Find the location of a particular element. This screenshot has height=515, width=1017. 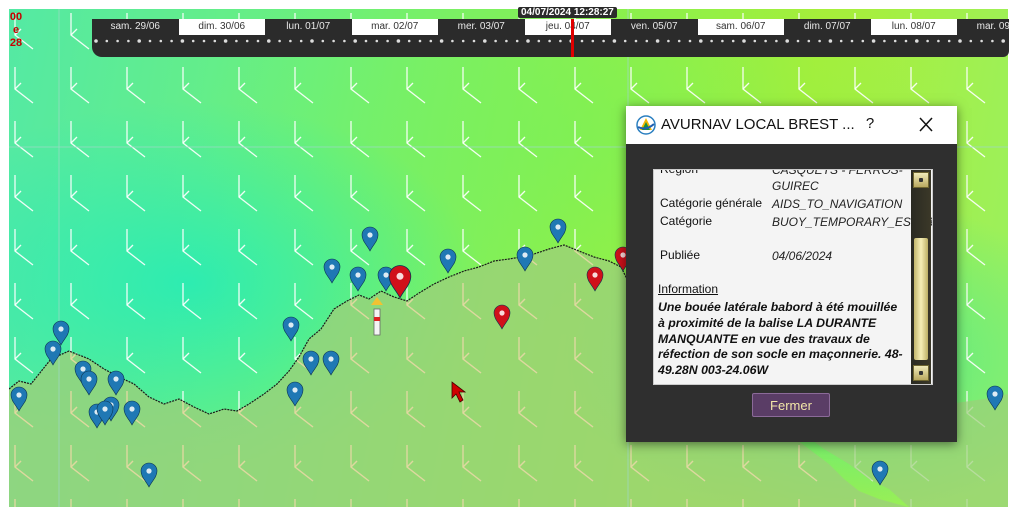

timeline-day: mar. 09/07 is located at coordinates (983, 27).